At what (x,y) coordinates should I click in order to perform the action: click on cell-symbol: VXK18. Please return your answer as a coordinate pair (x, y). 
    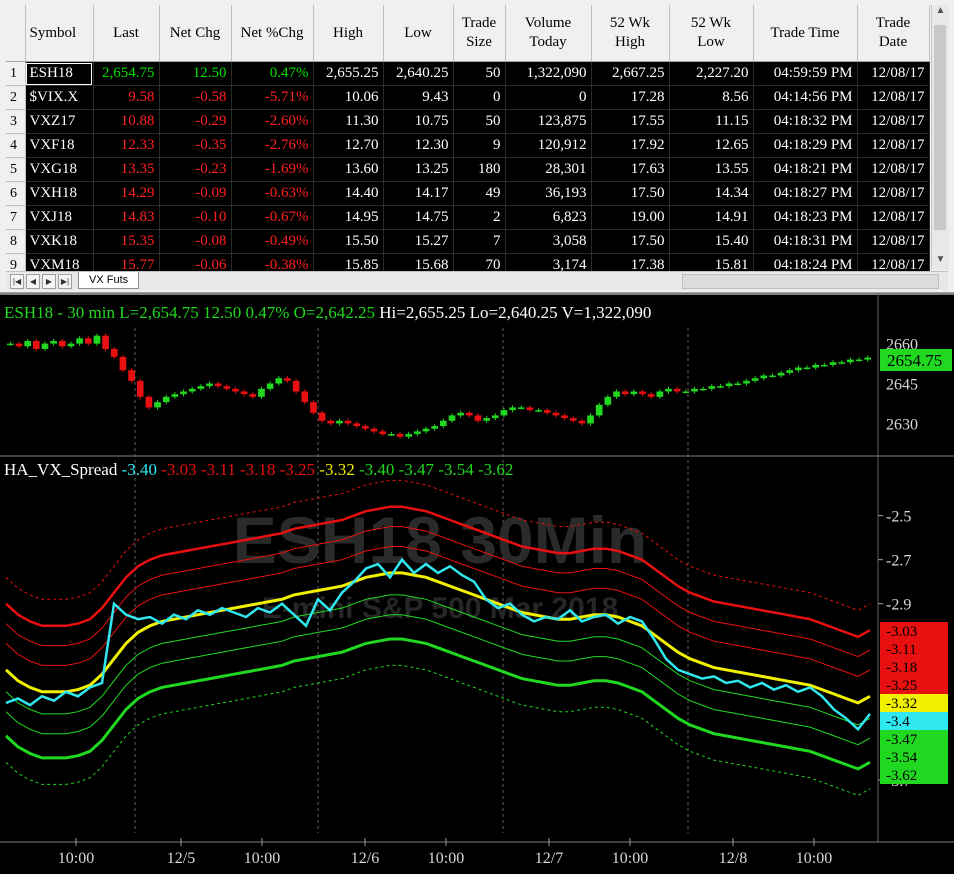
    Looking at the image, I should click on (59, 241).